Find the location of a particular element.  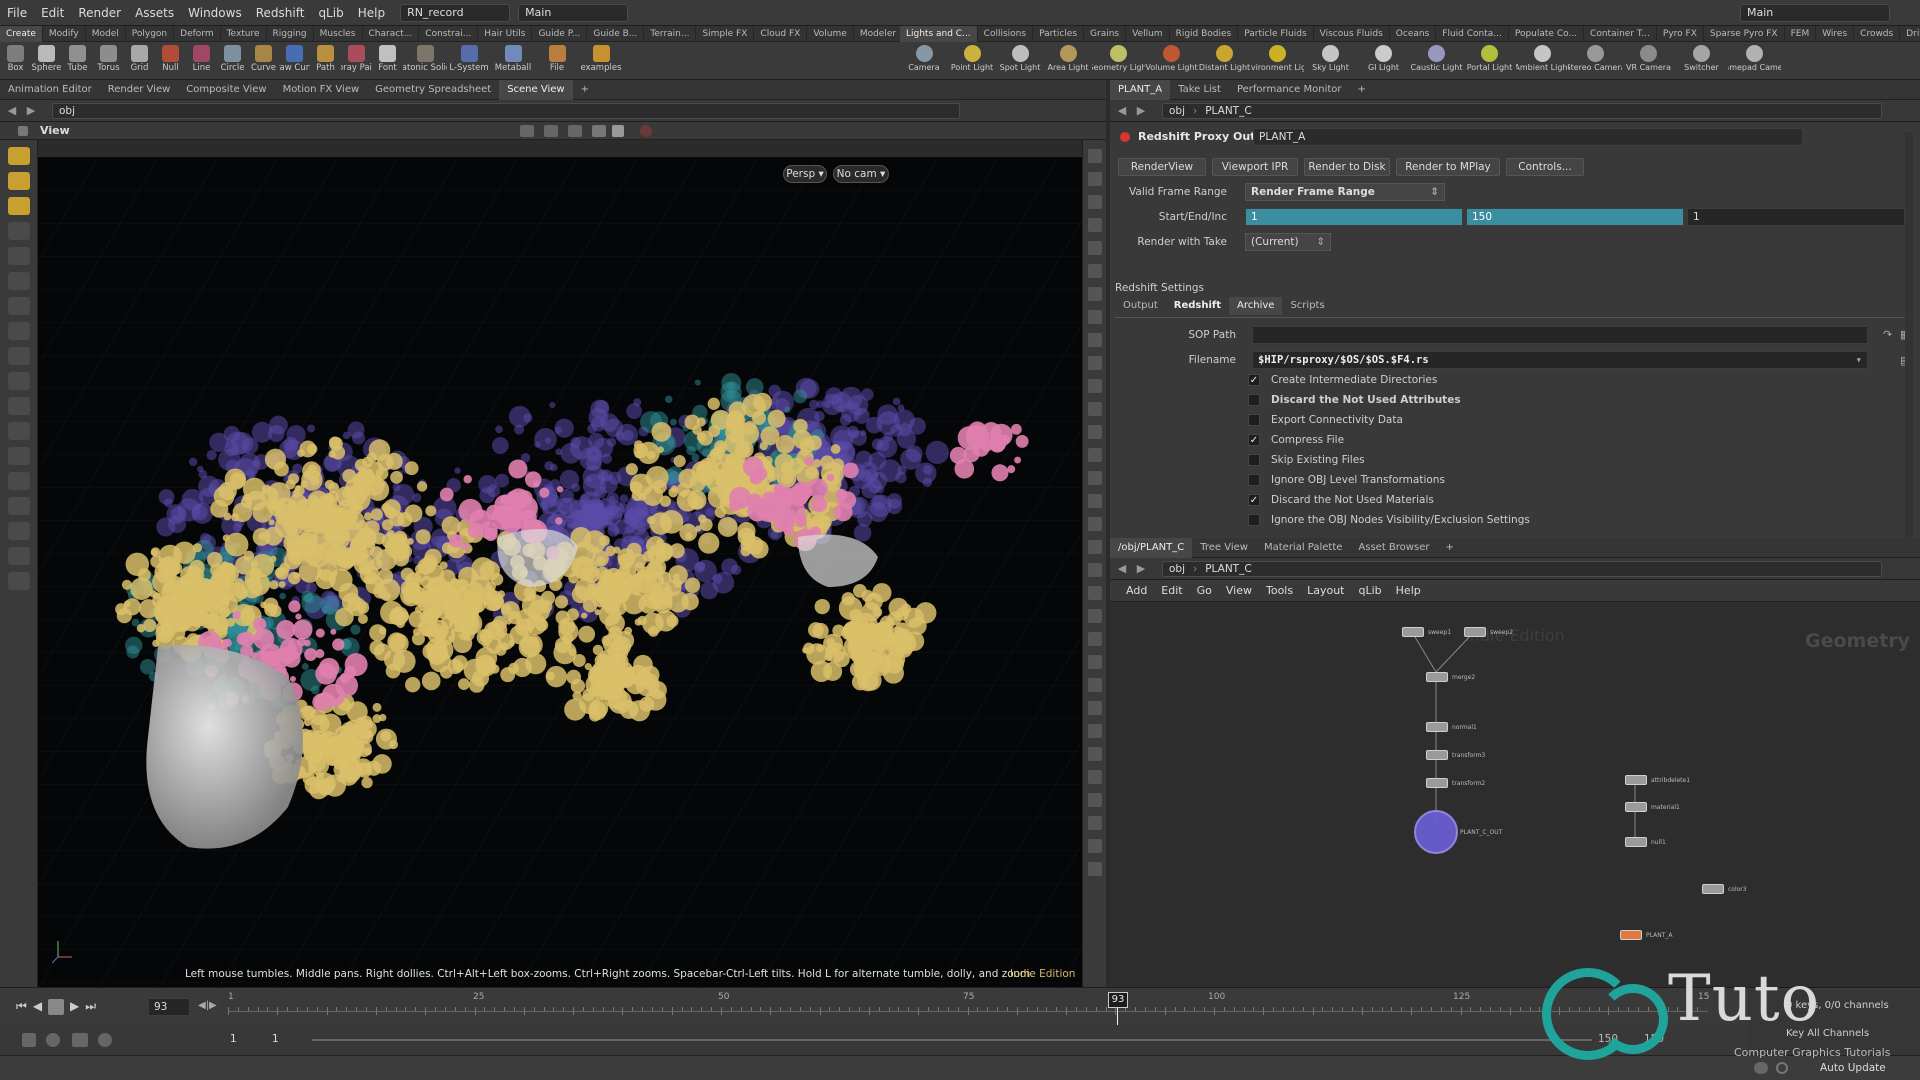

pose-icon is located at coordinates (19, 281).